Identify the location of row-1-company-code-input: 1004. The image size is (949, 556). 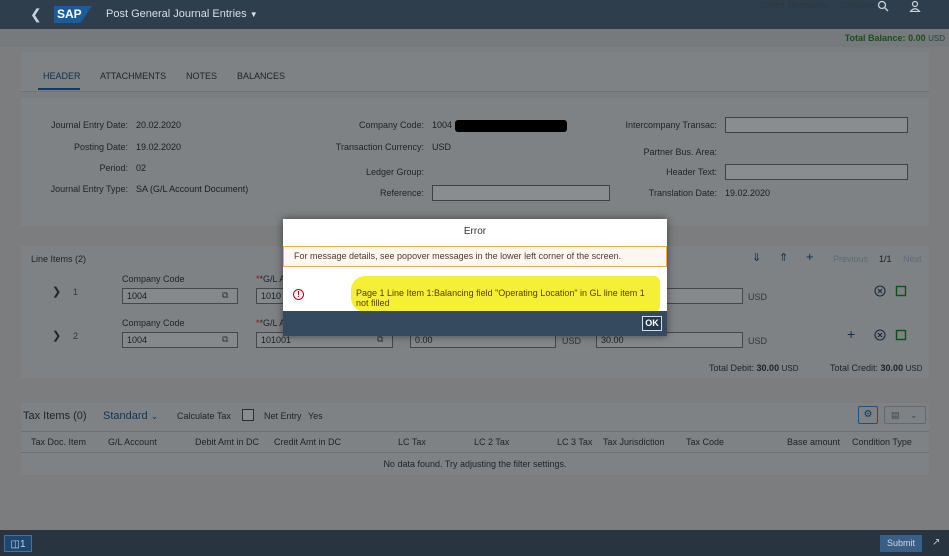
(180, 296).